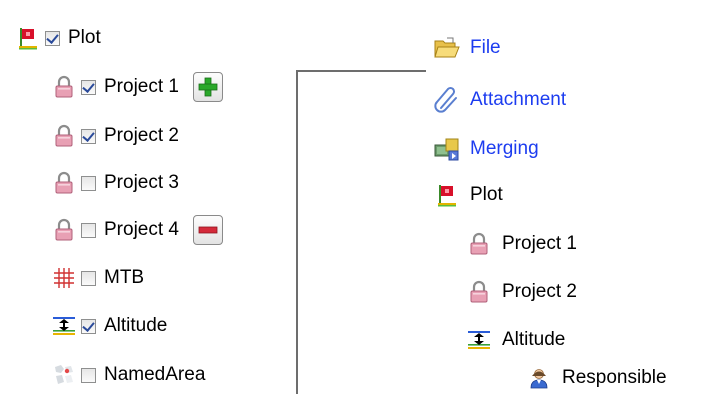  I want to click on tree-item-merging: Merging, so click(485, 149).